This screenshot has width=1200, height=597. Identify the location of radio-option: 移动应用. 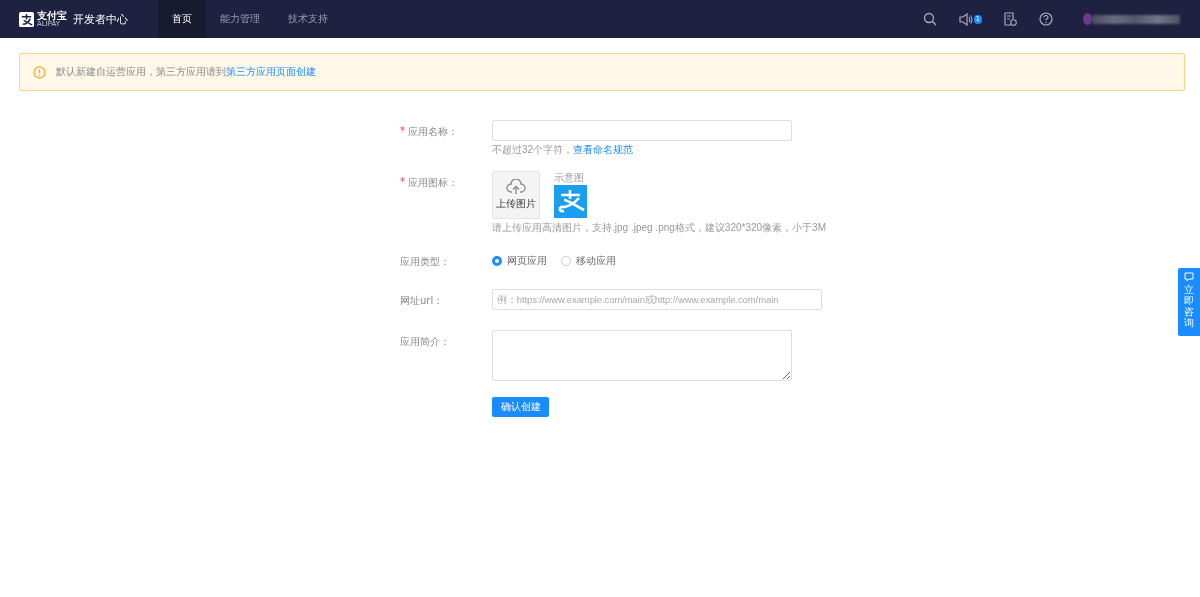
(588, 261).